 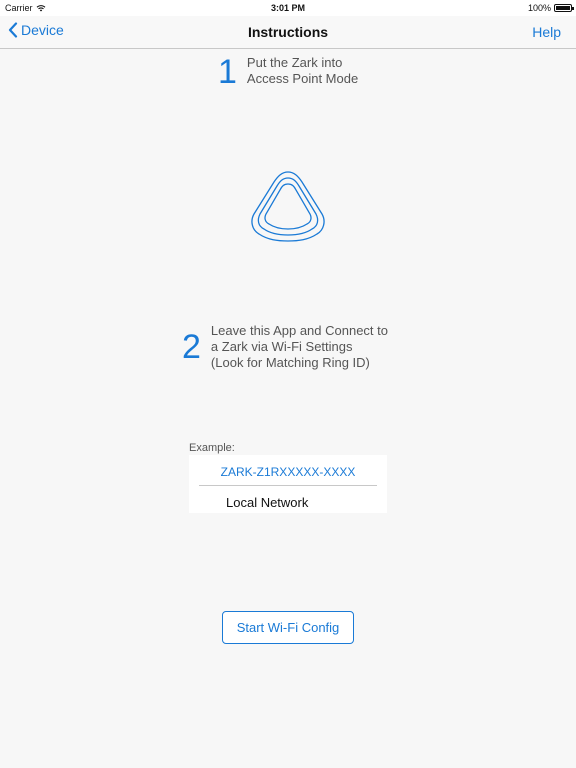 I want to click on example-label: Example:, so click(x=212, y=448).